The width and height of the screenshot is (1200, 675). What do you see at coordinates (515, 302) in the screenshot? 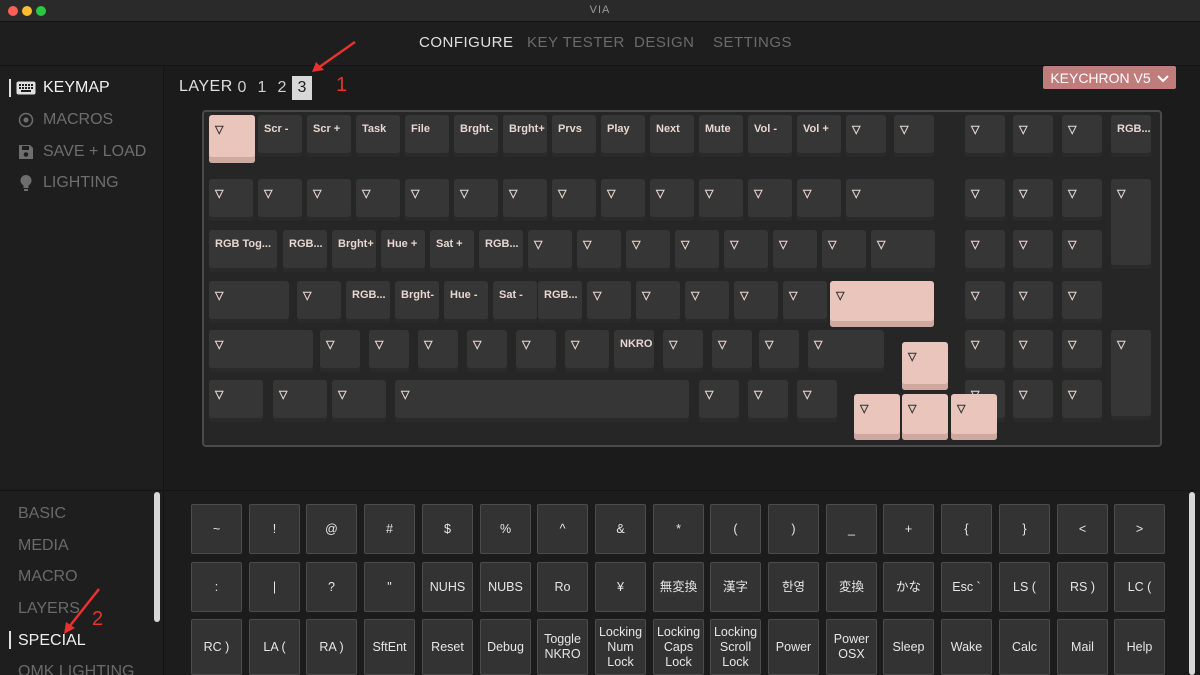
I see `keyboard-key: Sat -` at bounding box center [515, 302].